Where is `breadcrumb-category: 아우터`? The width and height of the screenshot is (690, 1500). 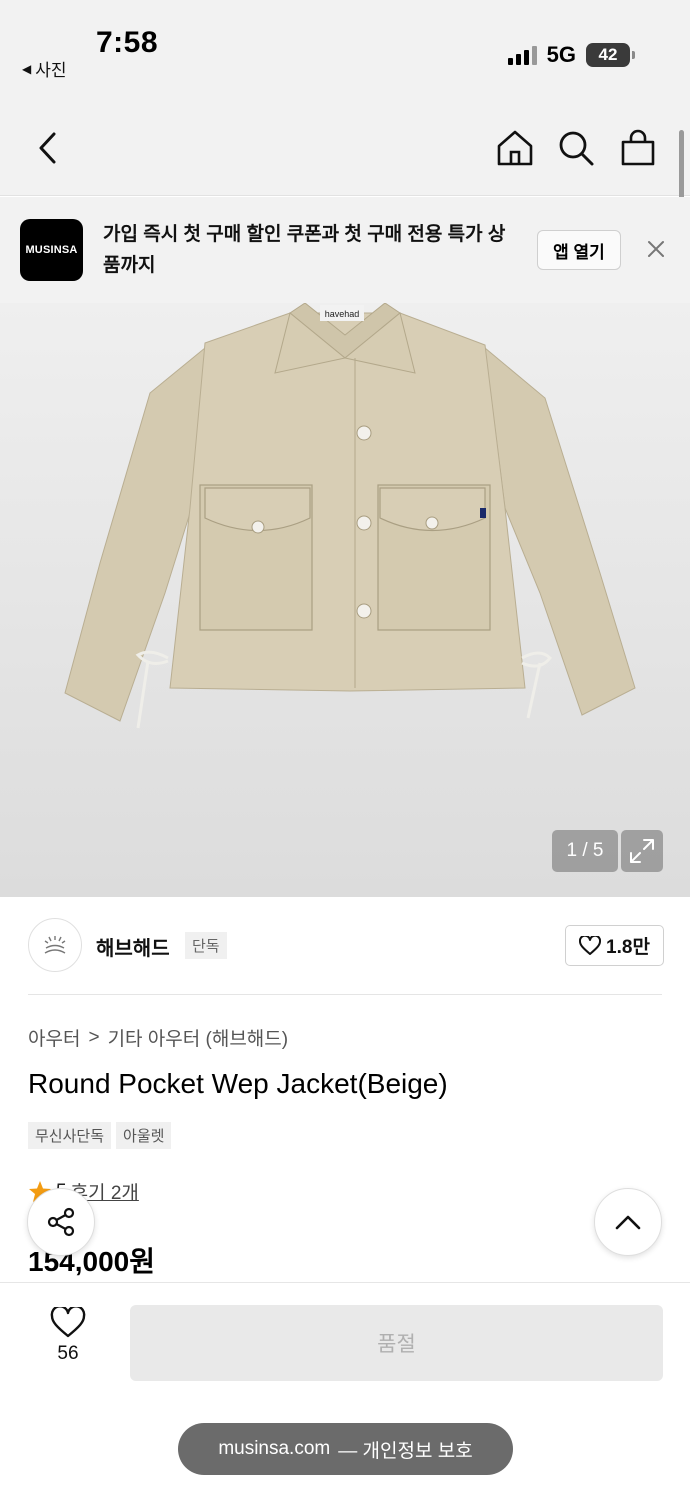
breadcrumb-category: 아우터 is located at coordinates (54, 1037).